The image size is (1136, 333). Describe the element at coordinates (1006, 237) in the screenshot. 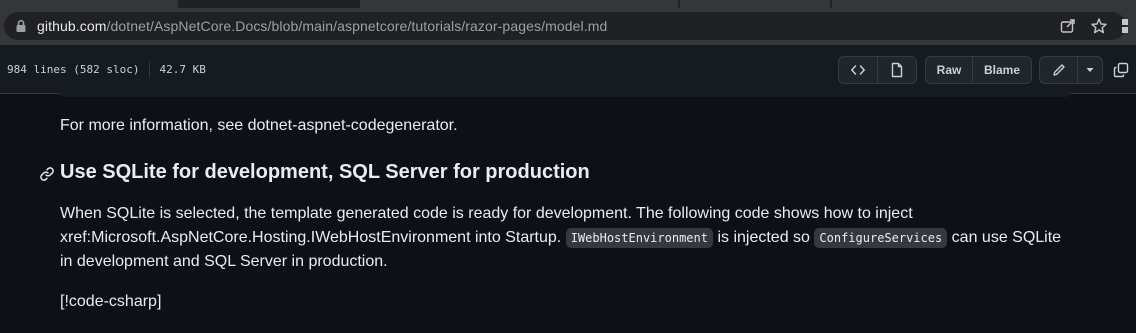

I see `body-text: can use SQLite` at that location.